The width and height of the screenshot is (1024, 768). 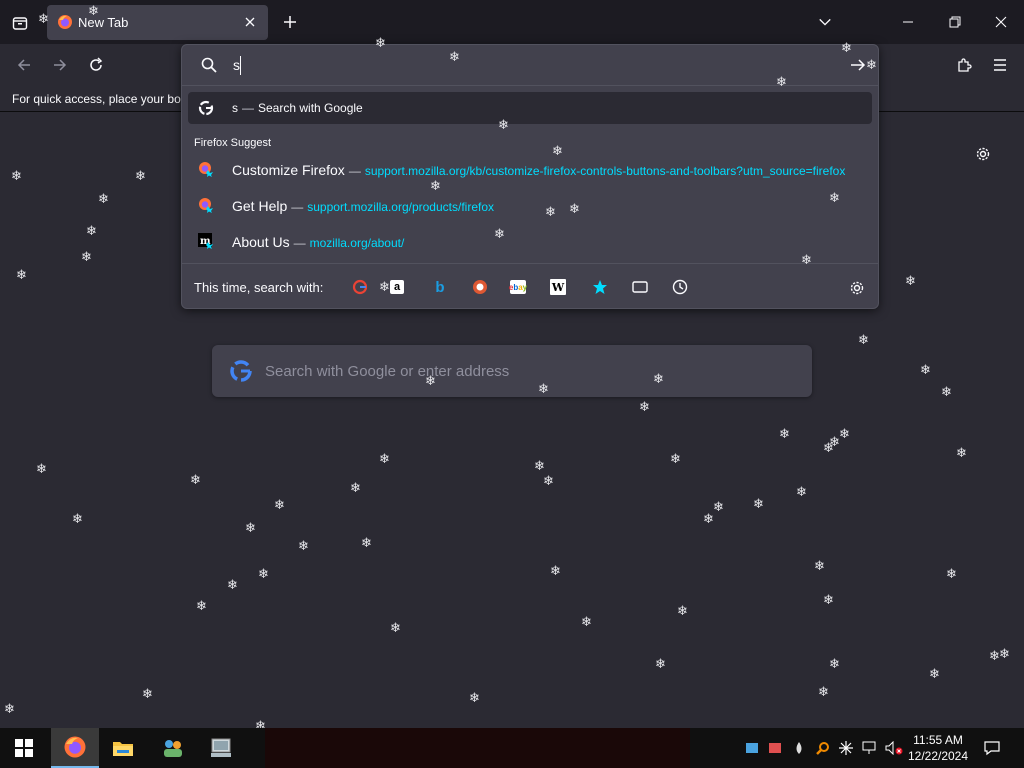 I want to click on minimize-icon, so click(x=908, y=22).